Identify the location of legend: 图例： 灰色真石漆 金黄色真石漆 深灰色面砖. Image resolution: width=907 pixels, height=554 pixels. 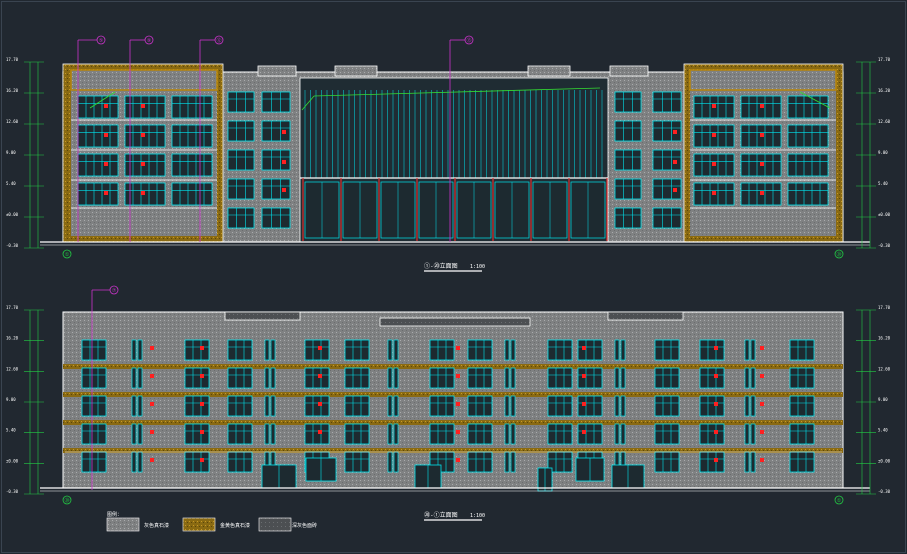
(211, 521).